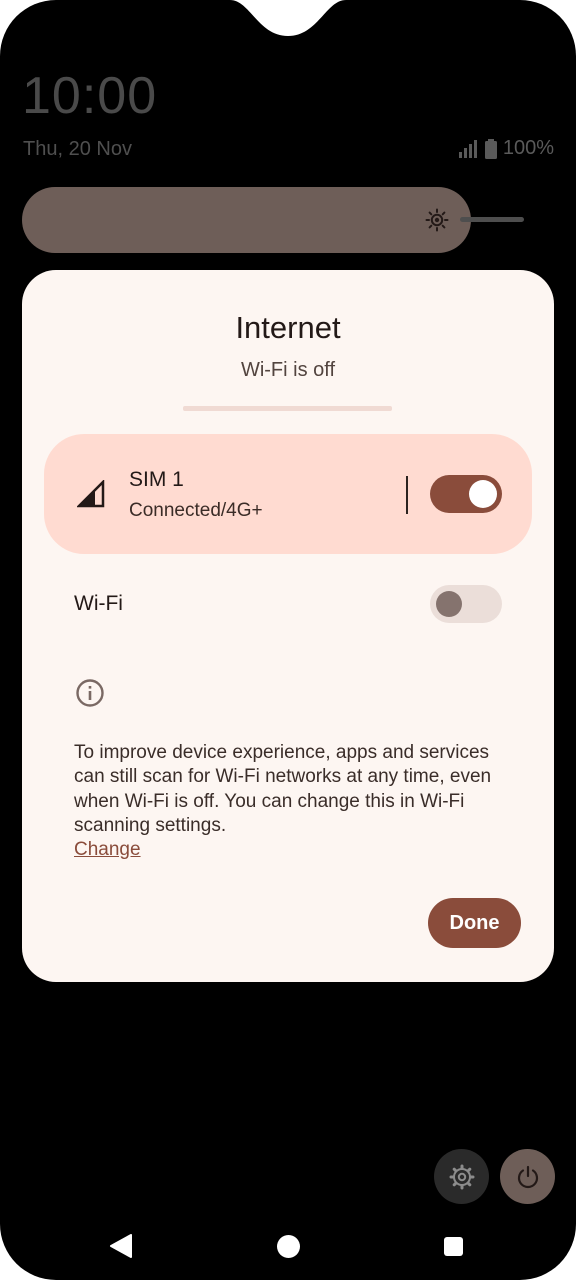 The height and width of the screenshot is (1280, 576). Describe the element at coordinates (492, 219) in the screenshot. I see `brightness-track` at that location.